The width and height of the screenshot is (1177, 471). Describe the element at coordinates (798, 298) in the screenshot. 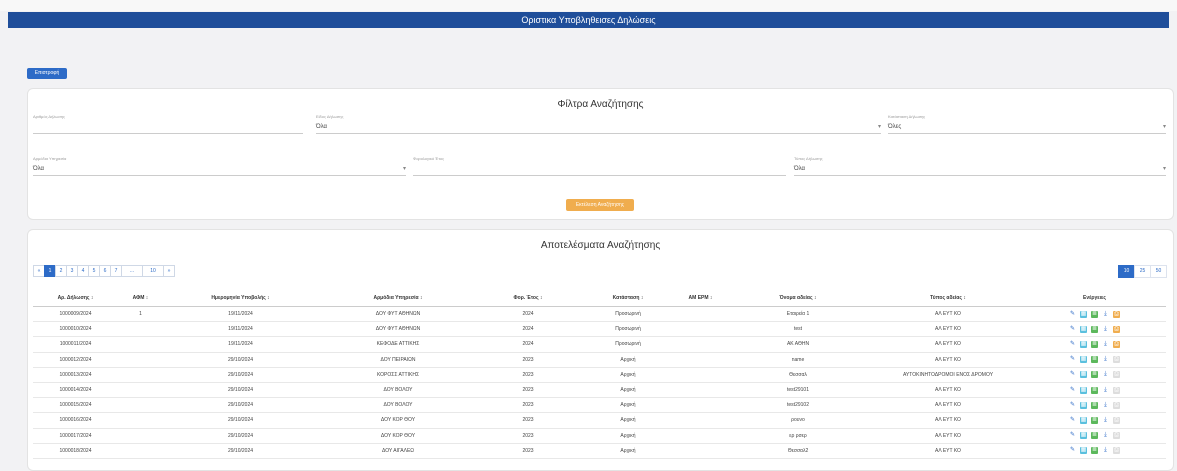

I see `column-header: Όνομα αδείας ↕` at that location.